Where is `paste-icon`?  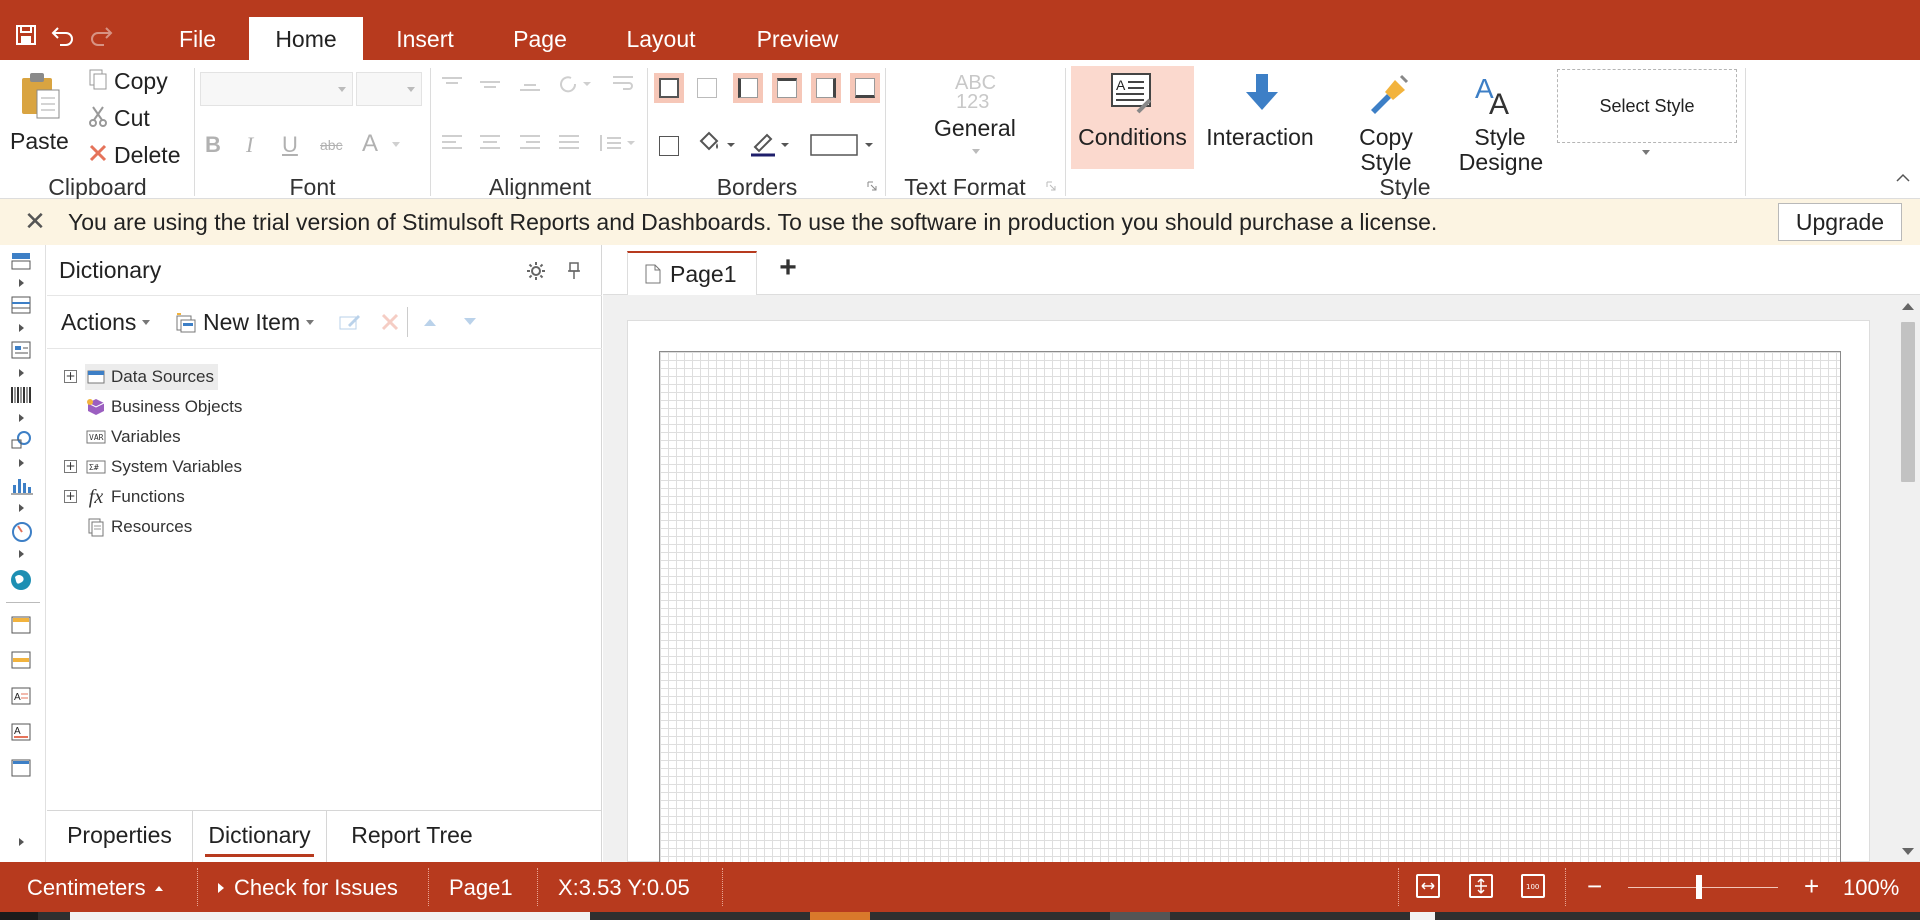 paste-icon is located at coordinates (41, 95).